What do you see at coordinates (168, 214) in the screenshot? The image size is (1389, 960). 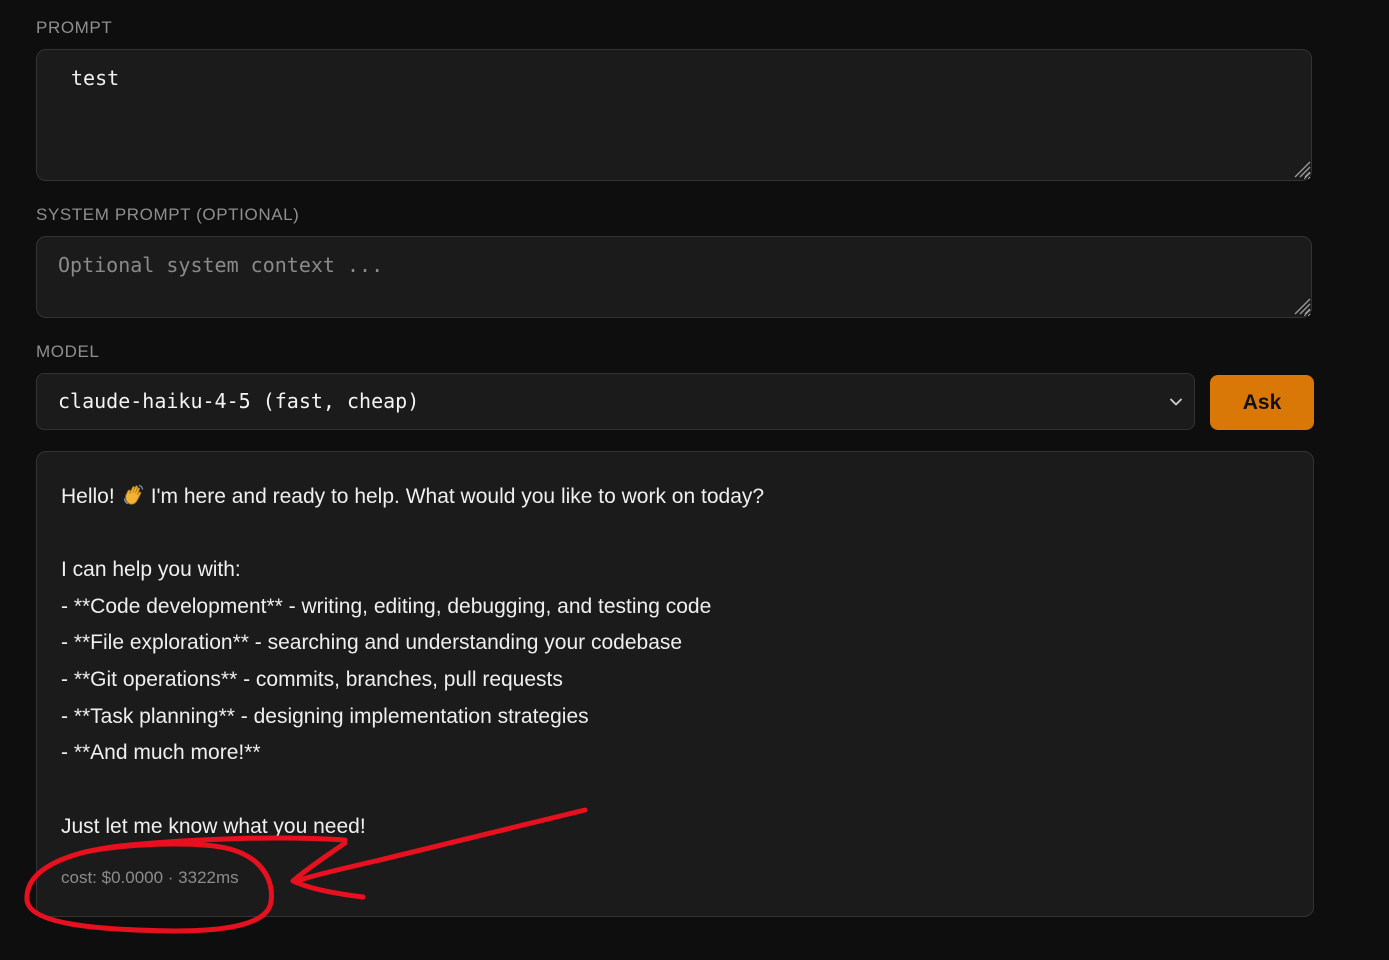 I see `system-prompt-label: SYSTEM PROMPT (OPTIONAL)` at bounding box center [168, 214].